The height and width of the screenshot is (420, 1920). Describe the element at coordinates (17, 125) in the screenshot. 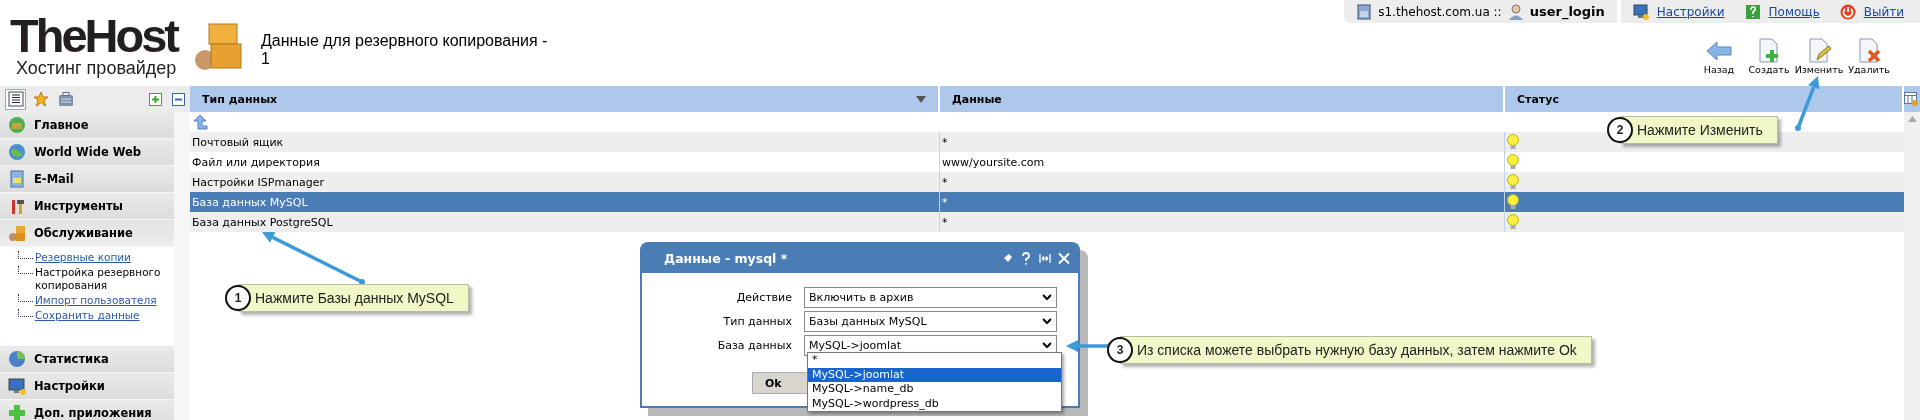

I see `home-icon` at that location.